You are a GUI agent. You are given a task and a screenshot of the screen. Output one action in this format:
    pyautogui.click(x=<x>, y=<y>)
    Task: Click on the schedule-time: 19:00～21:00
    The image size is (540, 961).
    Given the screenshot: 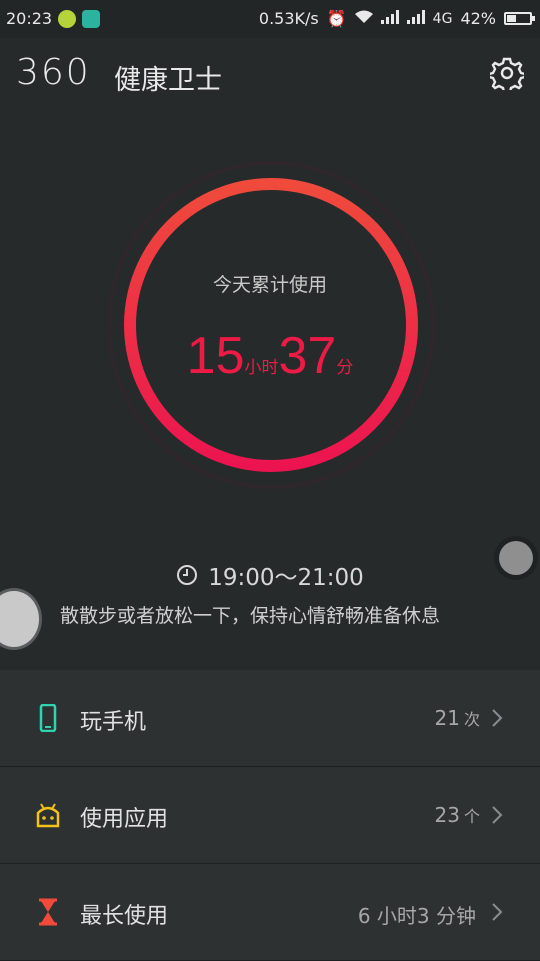 What is the action you would take?
    pyautogui.click(x=270, y=575)
    